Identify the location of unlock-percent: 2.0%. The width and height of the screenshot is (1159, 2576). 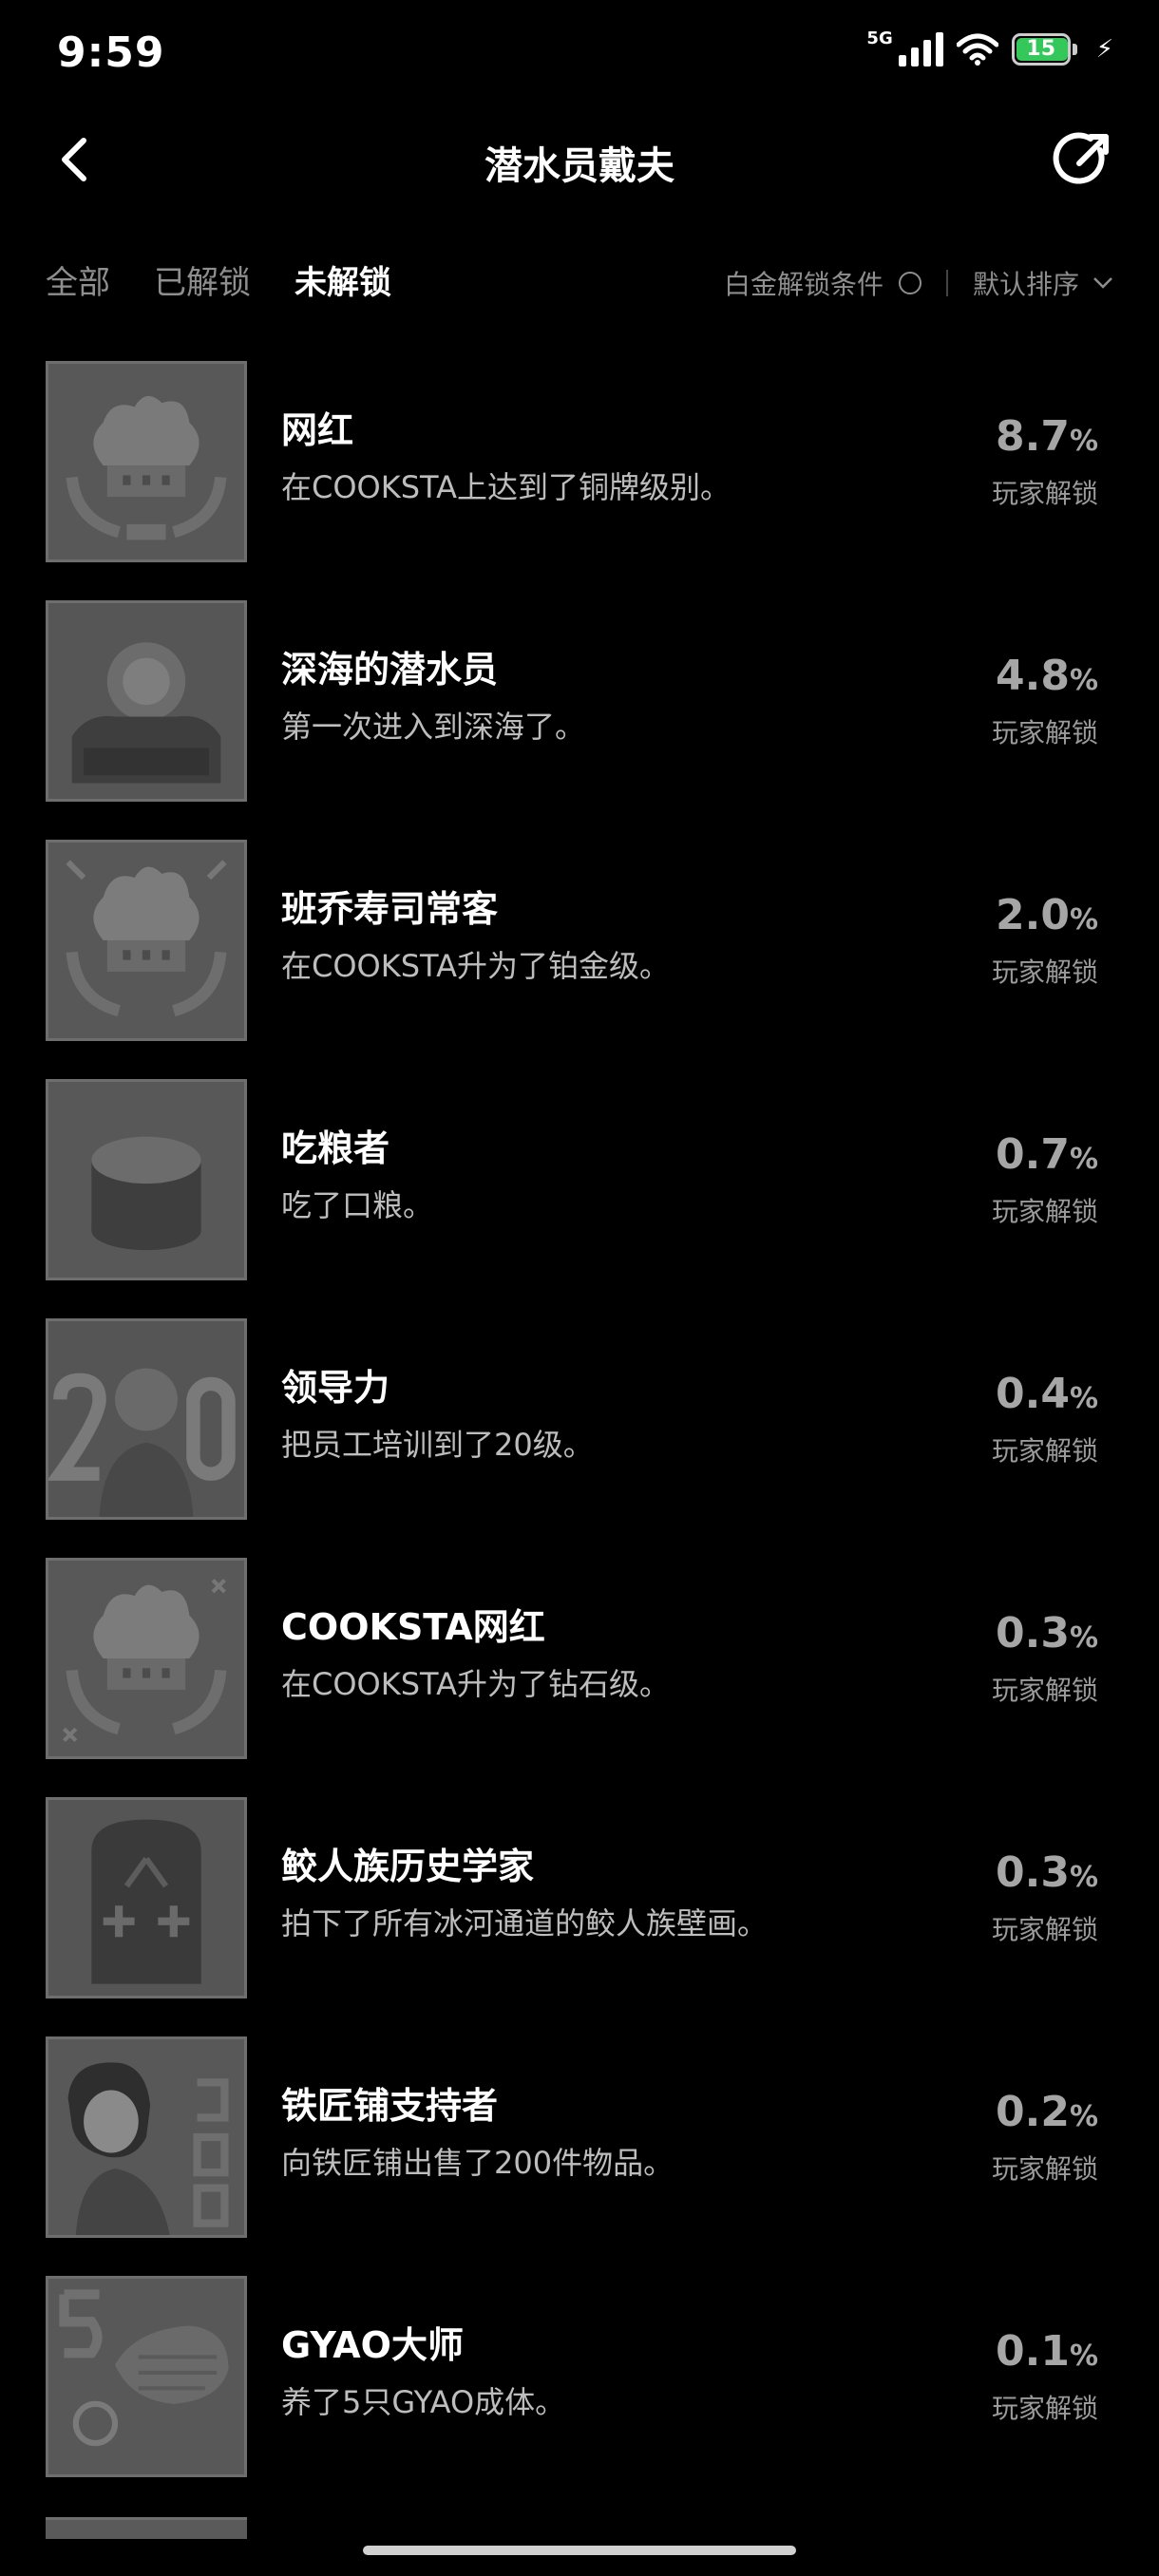
(1046, 915).